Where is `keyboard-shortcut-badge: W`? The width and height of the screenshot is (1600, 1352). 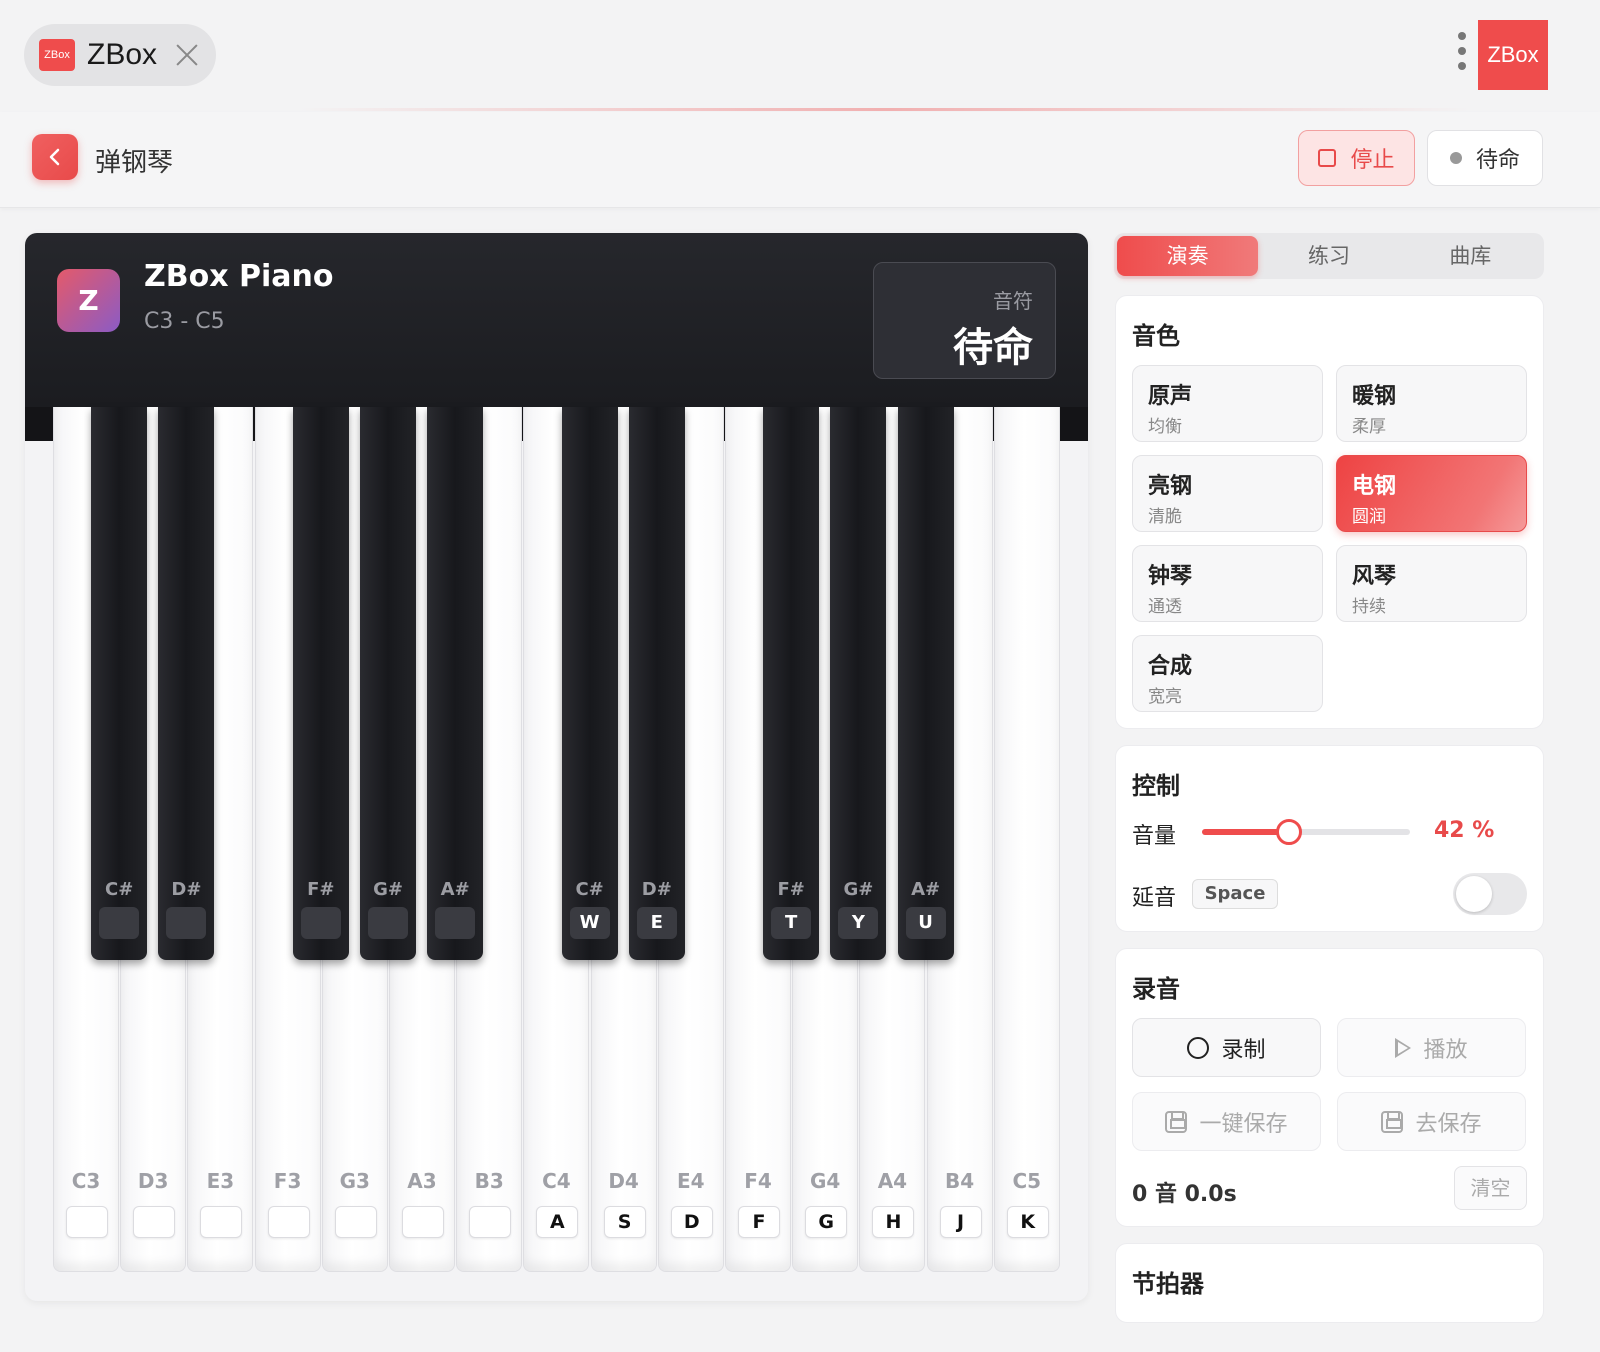 keyboard-shortcut-badge: W is located at coordinates (589, 923).